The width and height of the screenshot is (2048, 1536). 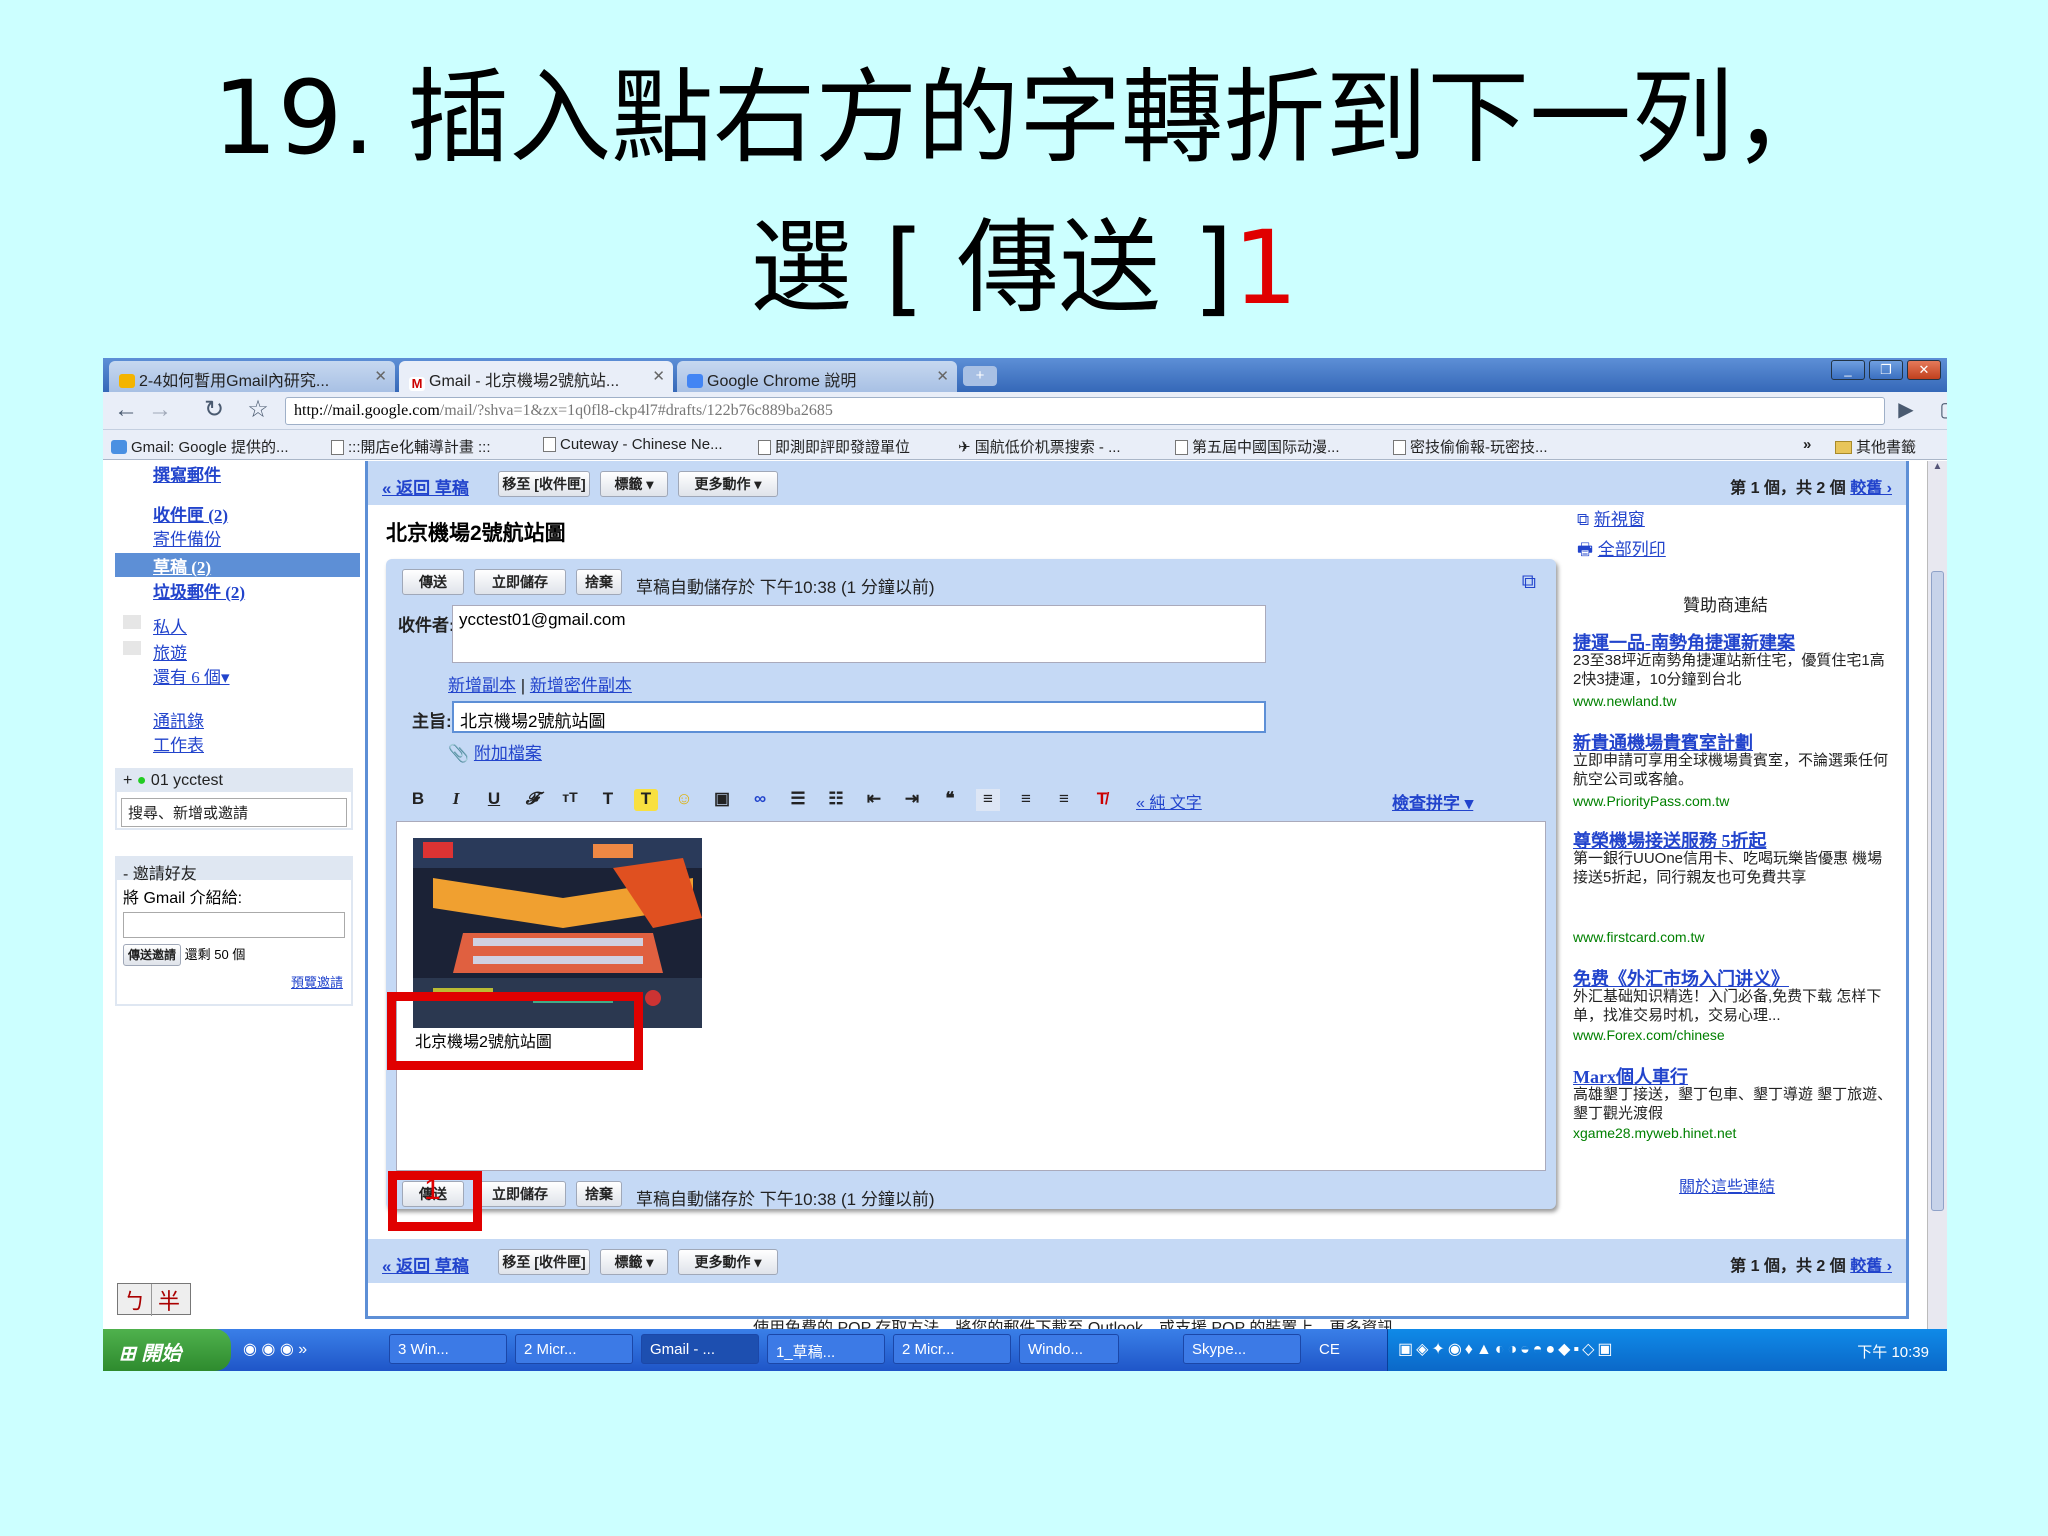 What do you see at coordinates (1625, 701) in the screenshot?
I see `ad-url: www.newland.tw` at bounding box center [1625, 701].